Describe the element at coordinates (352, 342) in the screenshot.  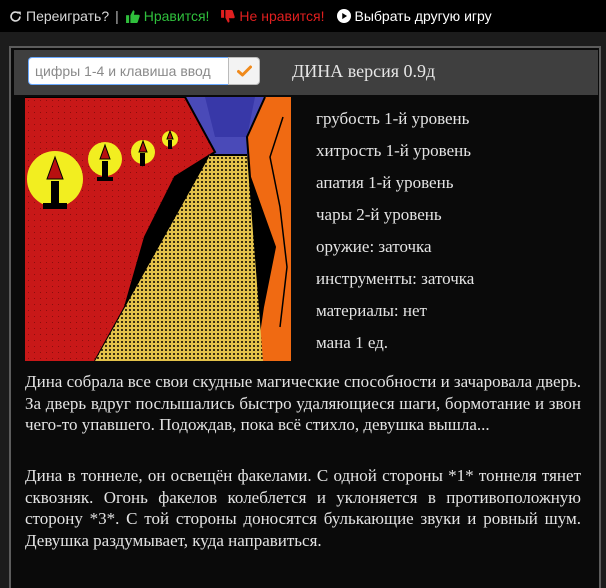
I see `stat-mana: мана 1 ед.` at that location.